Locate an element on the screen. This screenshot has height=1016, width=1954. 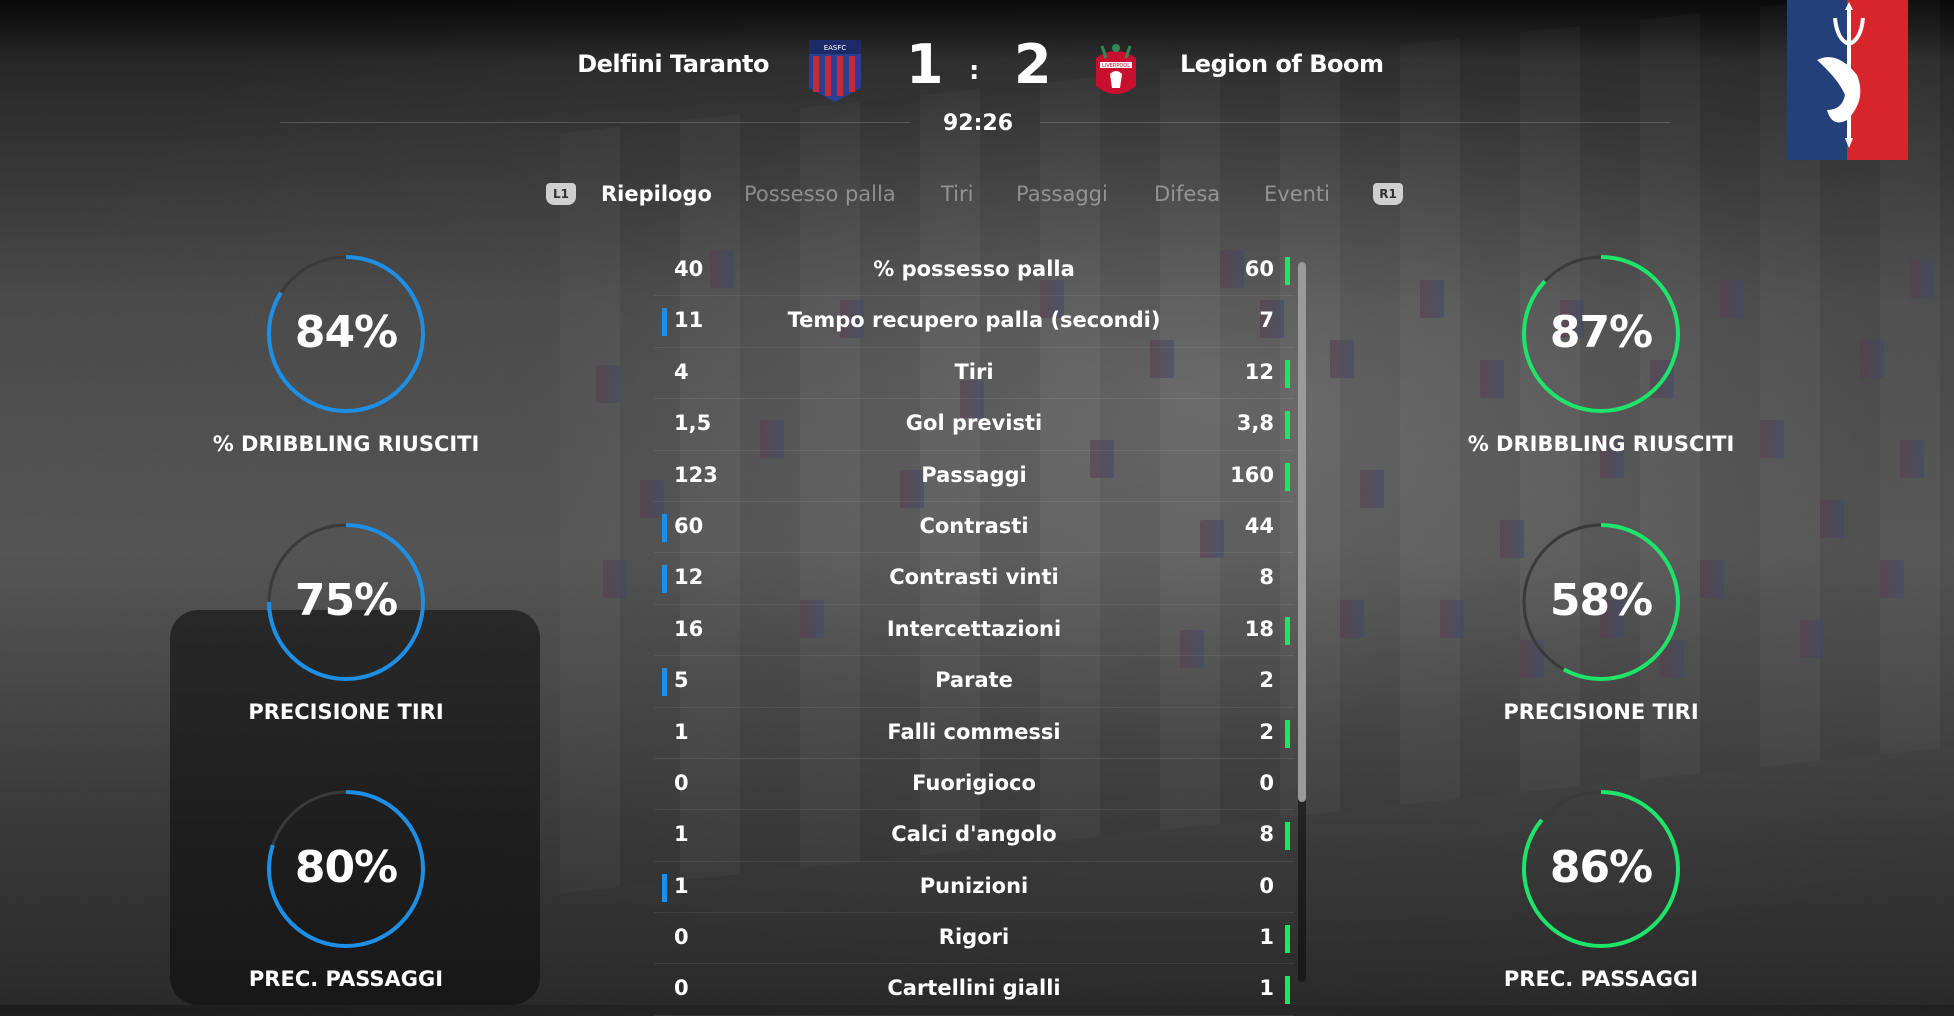
stat-label: Gol previsti is located at coordinates (974, 423).